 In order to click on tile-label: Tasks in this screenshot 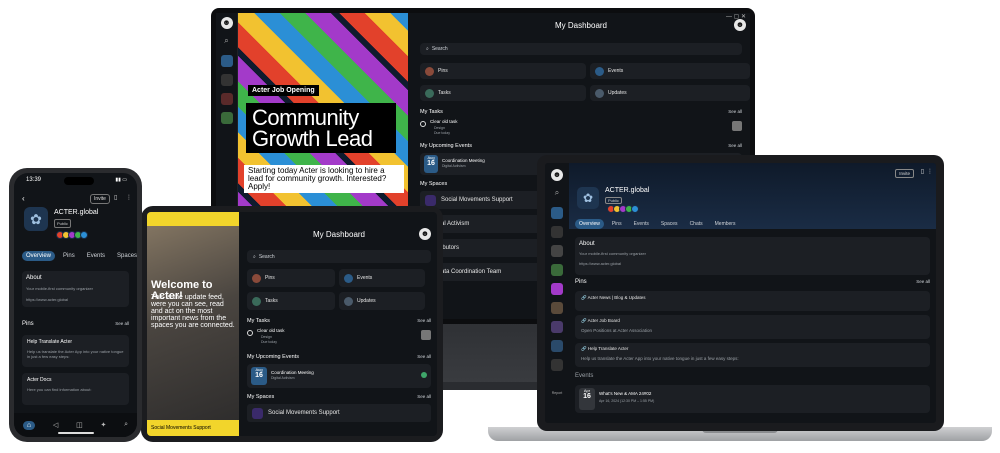, I will do `click(444, 93)`.